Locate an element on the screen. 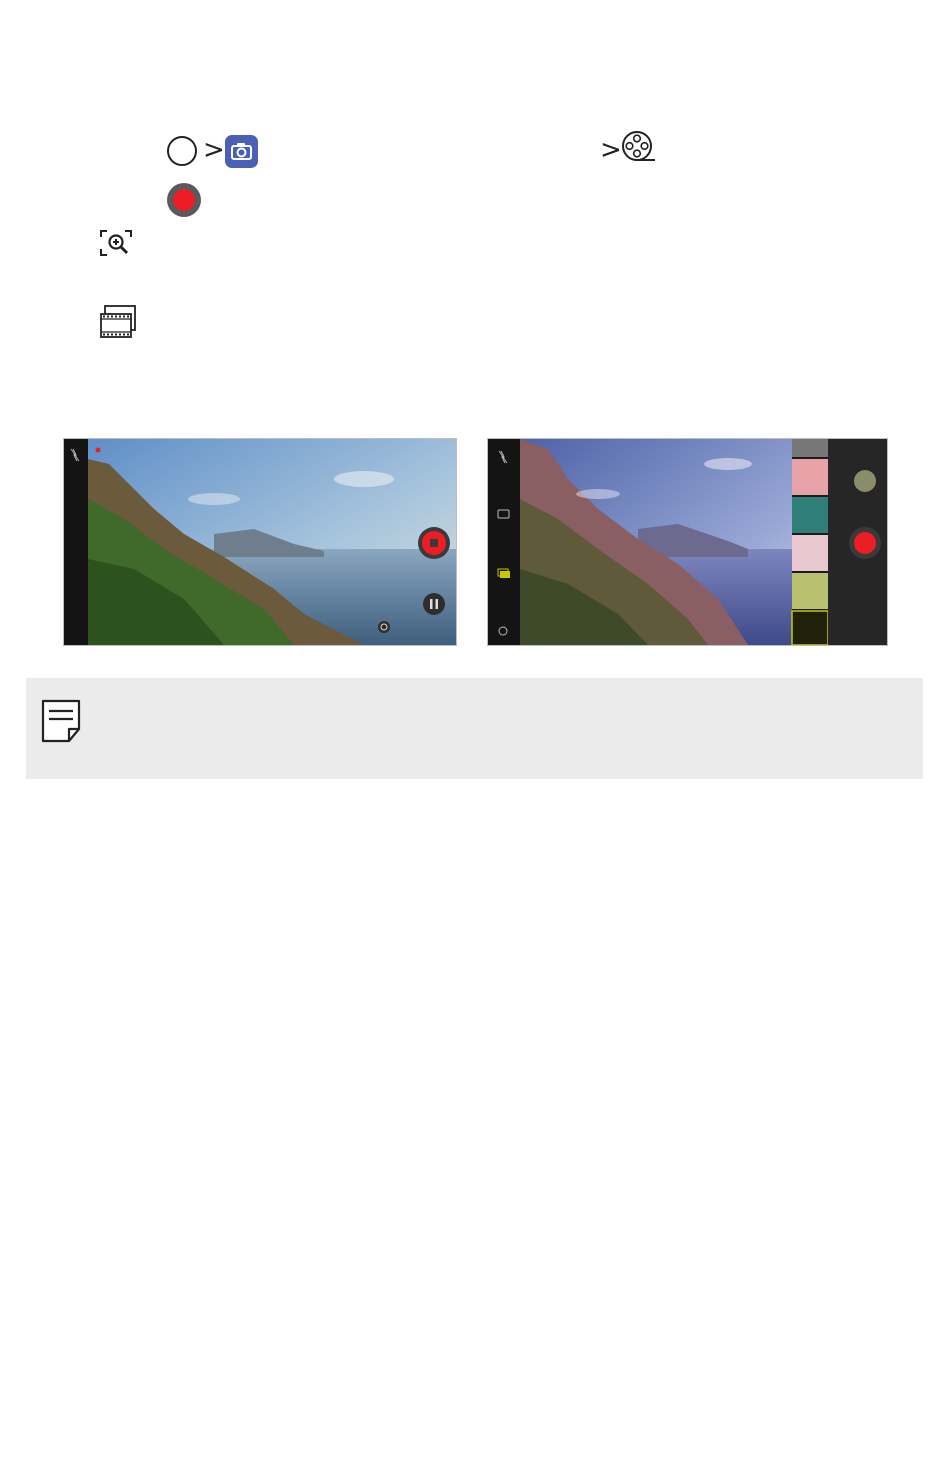 The image size is (950, 1477). camera-app-icon is located at coordinates (241, 151).